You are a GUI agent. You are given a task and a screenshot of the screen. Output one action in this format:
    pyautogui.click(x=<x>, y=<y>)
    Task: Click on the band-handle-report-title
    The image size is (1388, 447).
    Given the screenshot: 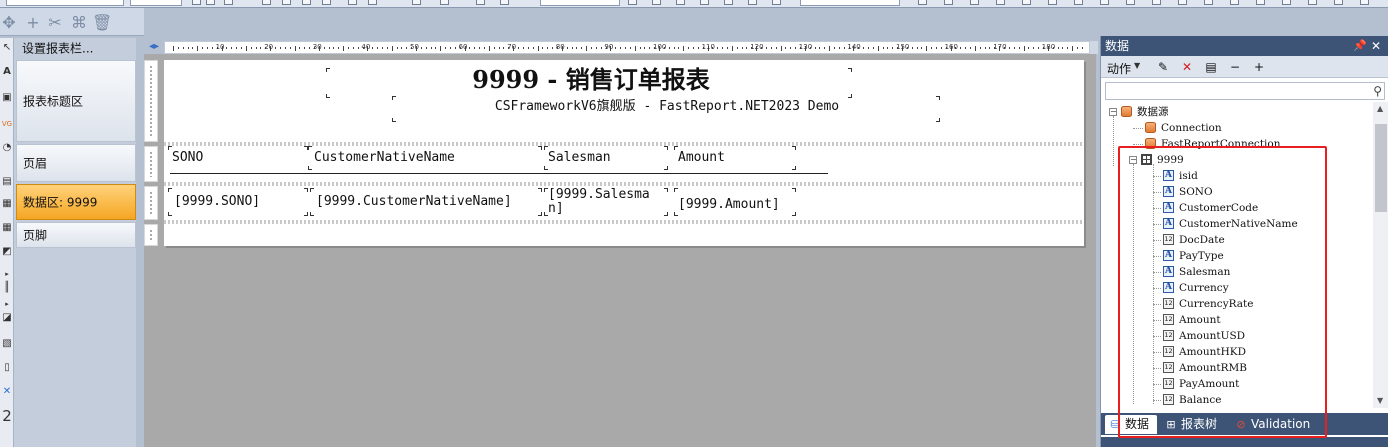 What is the action you would take?
    pyautogui.click(x=151, y=101)
    